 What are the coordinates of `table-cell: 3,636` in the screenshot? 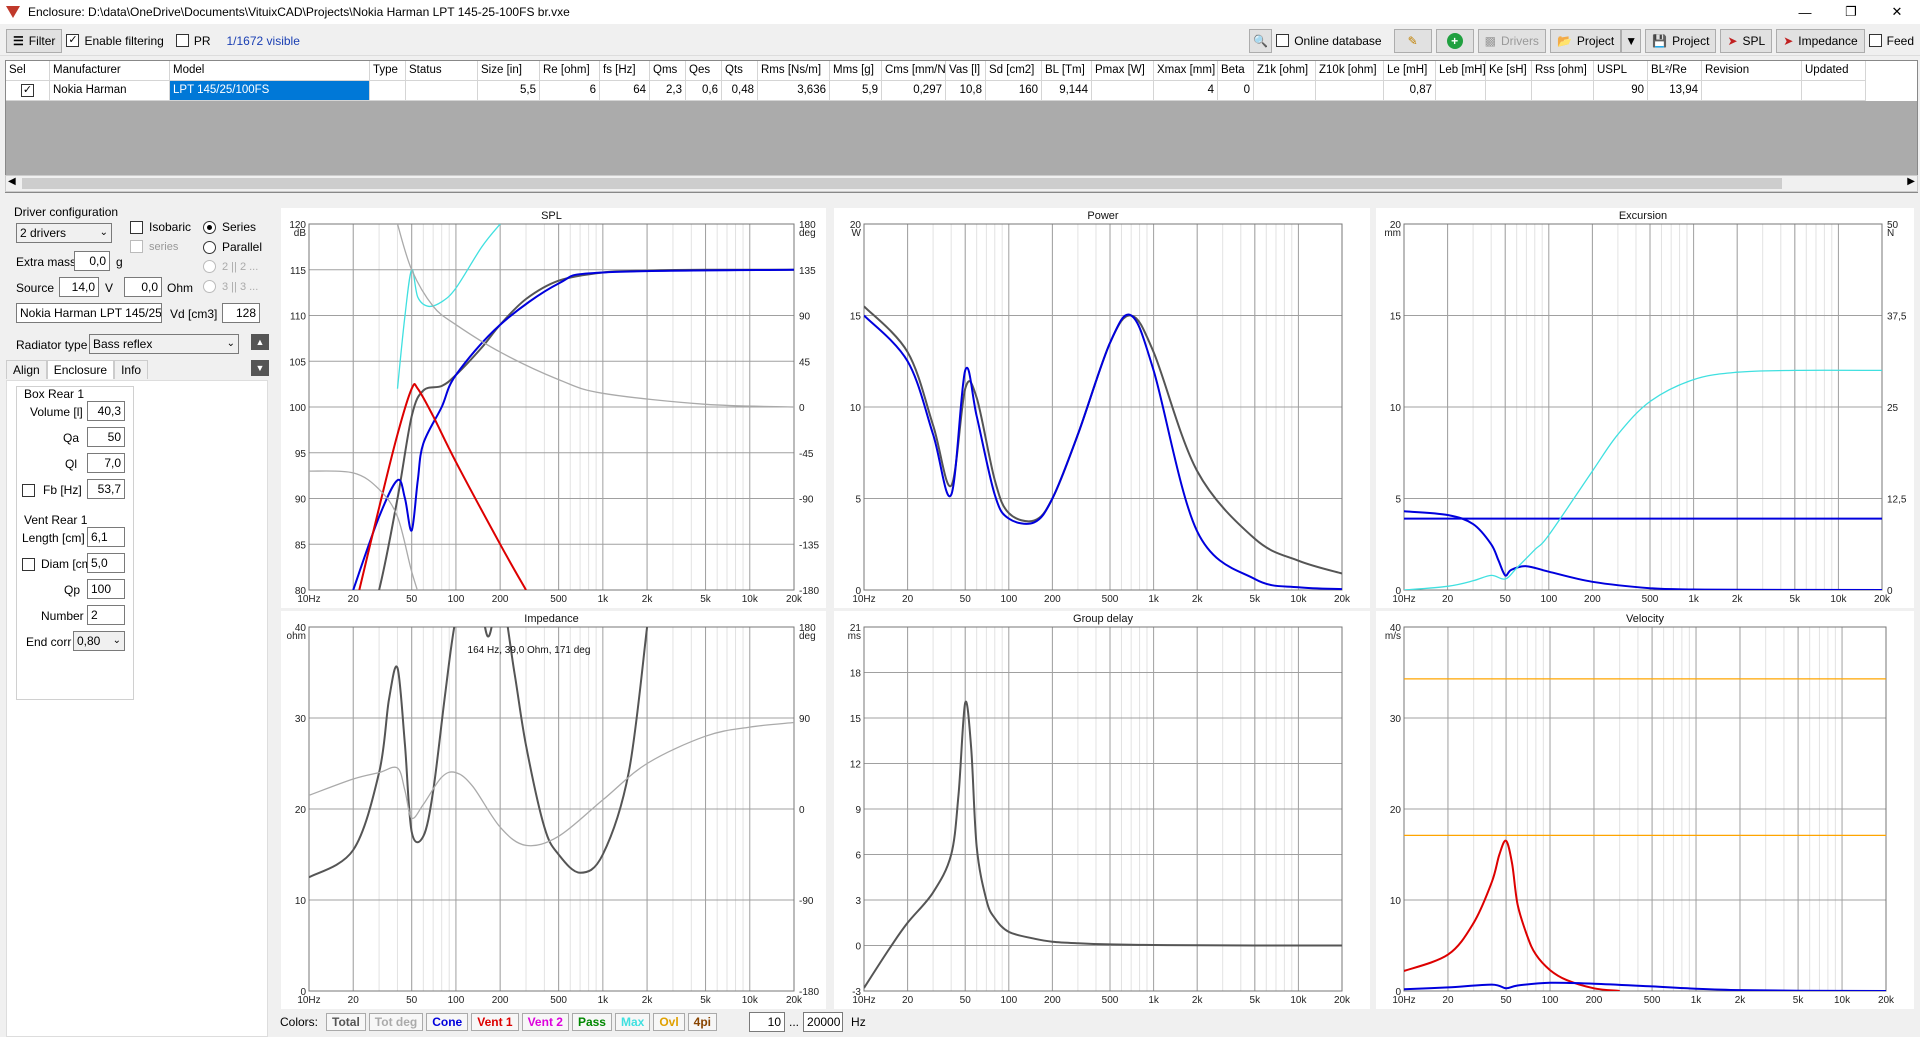 It's located at (794, 91).